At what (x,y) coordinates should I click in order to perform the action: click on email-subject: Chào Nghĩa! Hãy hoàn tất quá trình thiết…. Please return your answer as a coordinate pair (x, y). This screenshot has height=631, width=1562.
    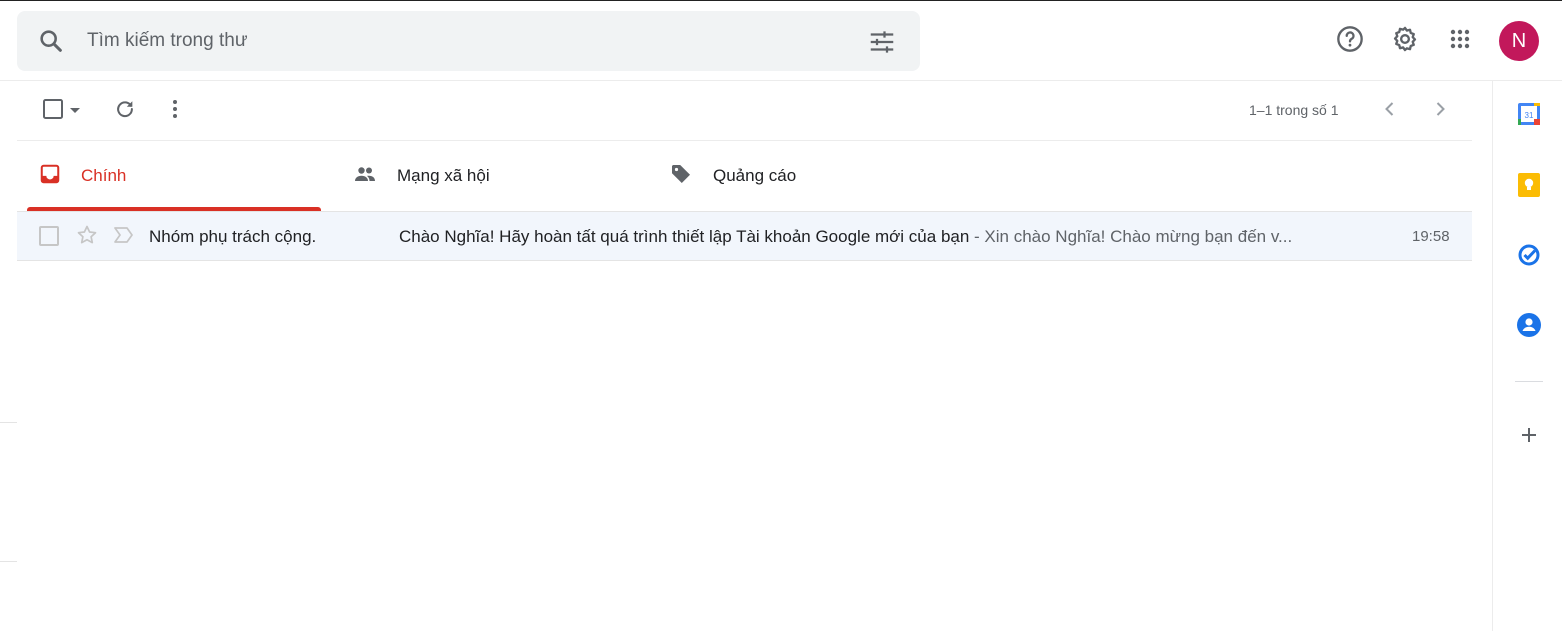
    Looking at the image, I should click on (684, 236).